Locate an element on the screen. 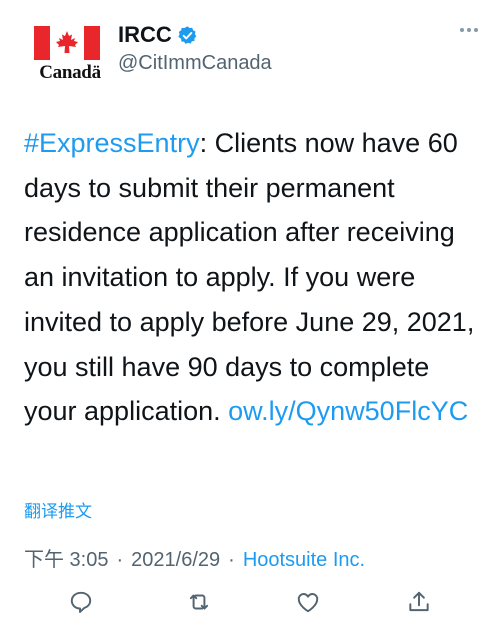 This screenshot has width=500, height=625. tweet-meta: 下午 3:05 · 2021/6/29 · Hootsuite Inc. is located at coordinates (194, 557).